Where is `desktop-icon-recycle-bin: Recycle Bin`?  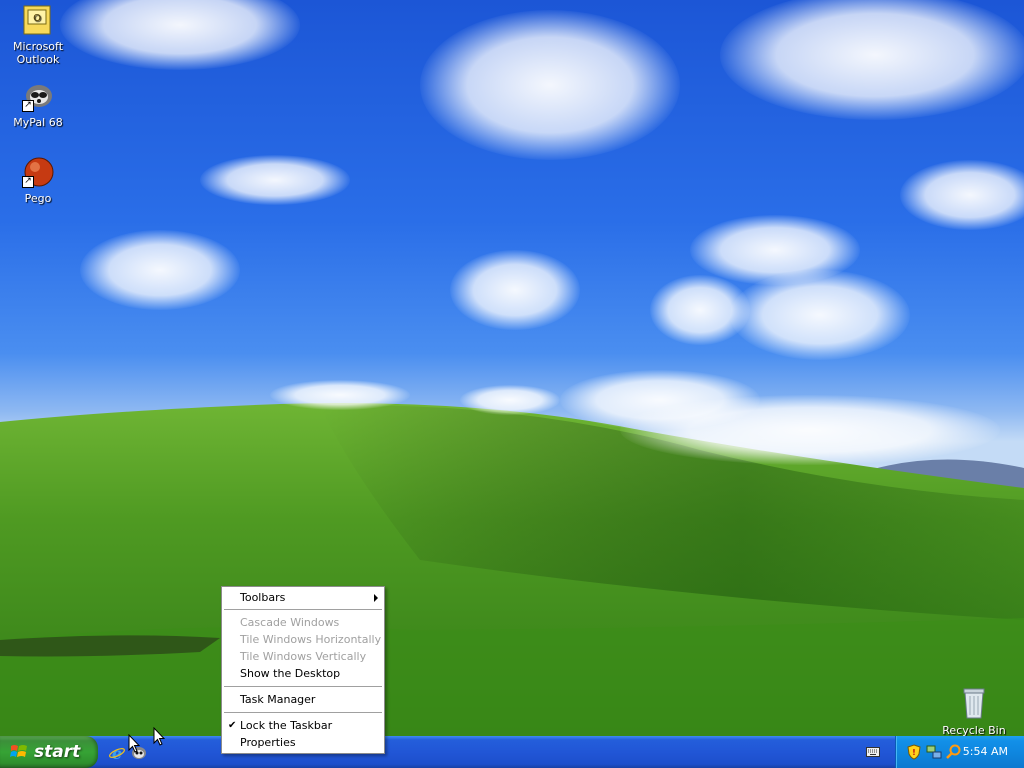
desktop-icon-recycle-bin: Recycle Bin is located at coordinates (974, 711).